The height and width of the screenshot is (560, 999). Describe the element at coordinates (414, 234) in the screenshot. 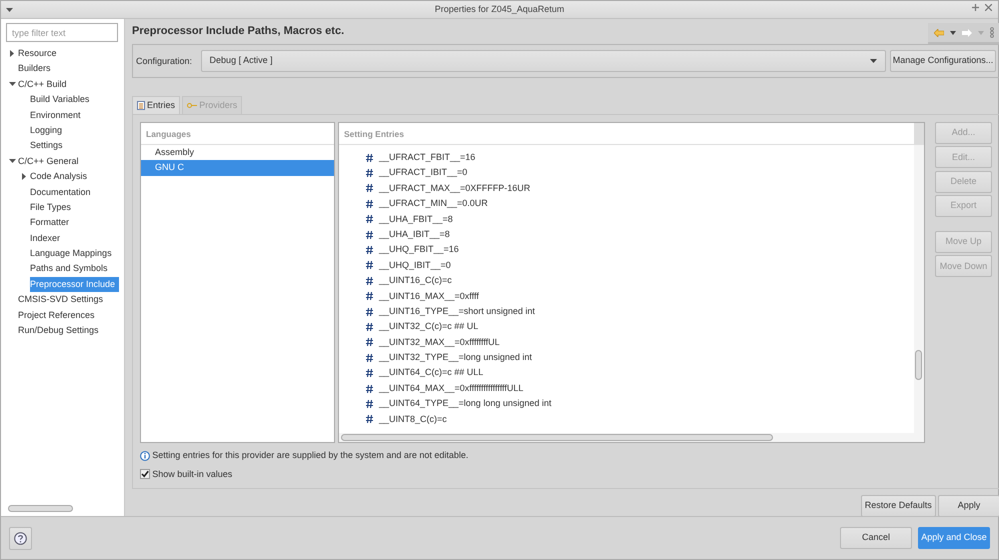

I see `entry-text: __UHA_IBIT__=8` at that location.